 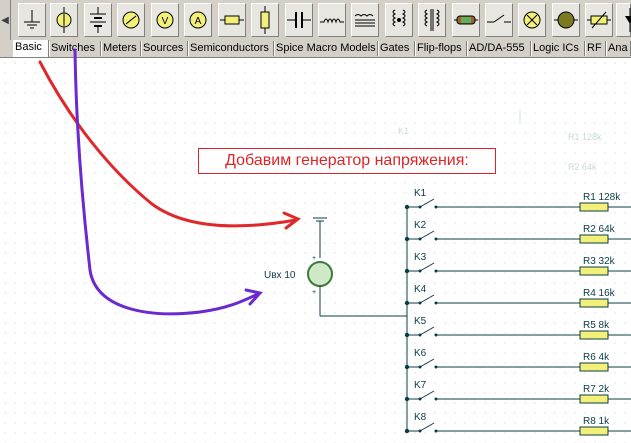 I want to click on annotation-text: Добавим генератор напряжения:, so click(x=347, y=161).